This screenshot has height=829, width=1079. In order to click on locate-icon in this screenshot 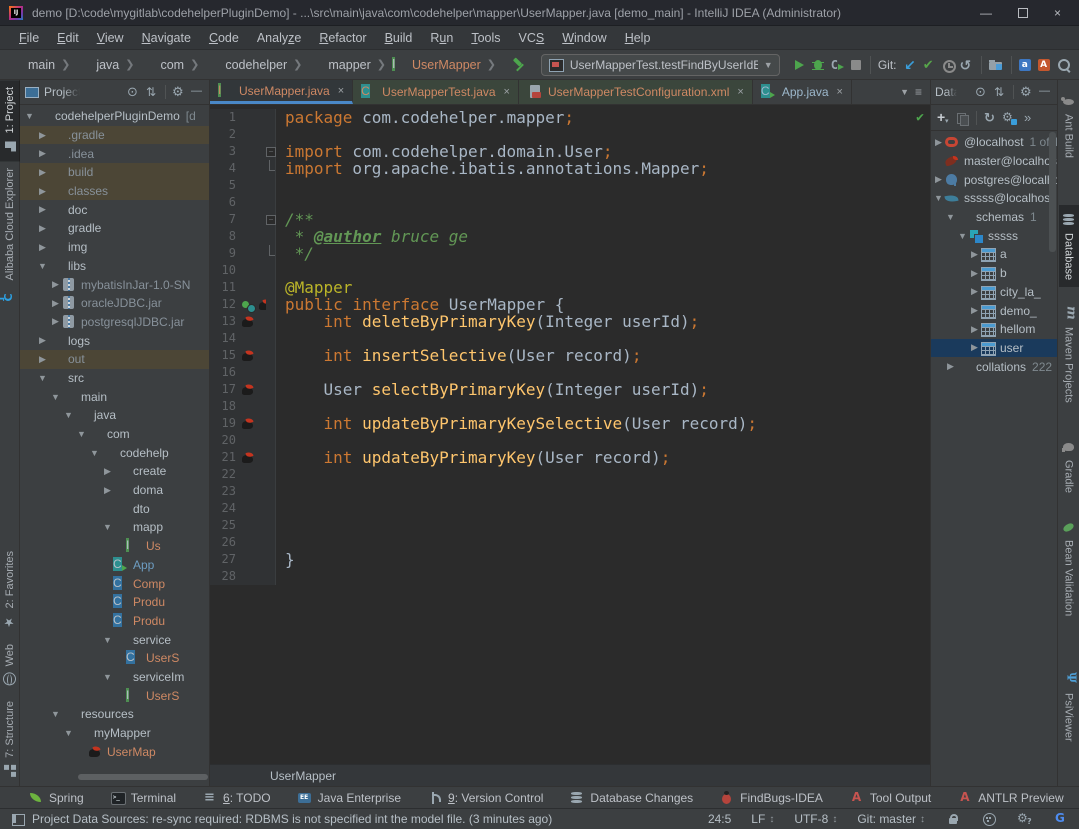, I will do `click(982, 92)`.